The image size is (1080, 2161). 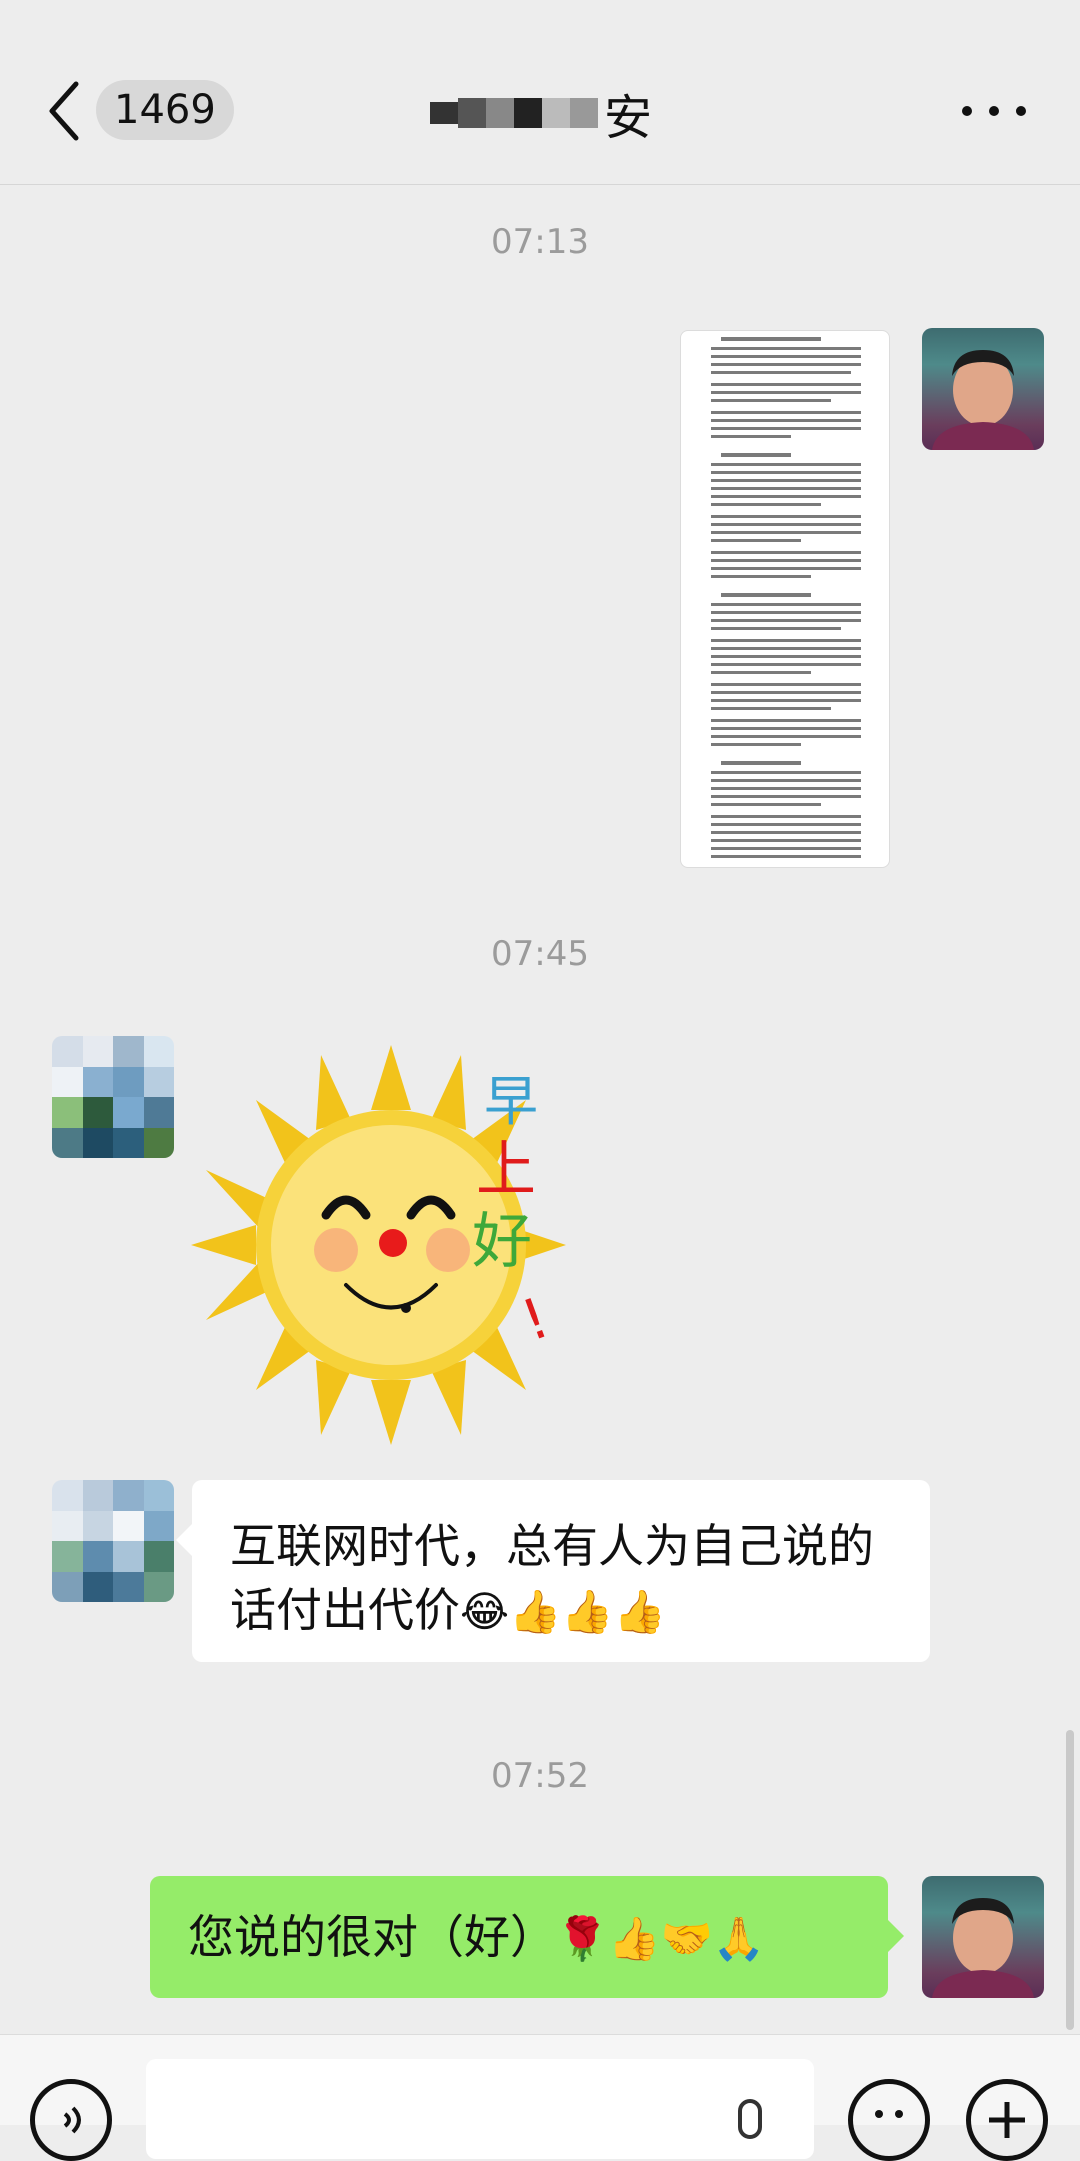 I want to click on message-input, so click(x=480, y=2109).